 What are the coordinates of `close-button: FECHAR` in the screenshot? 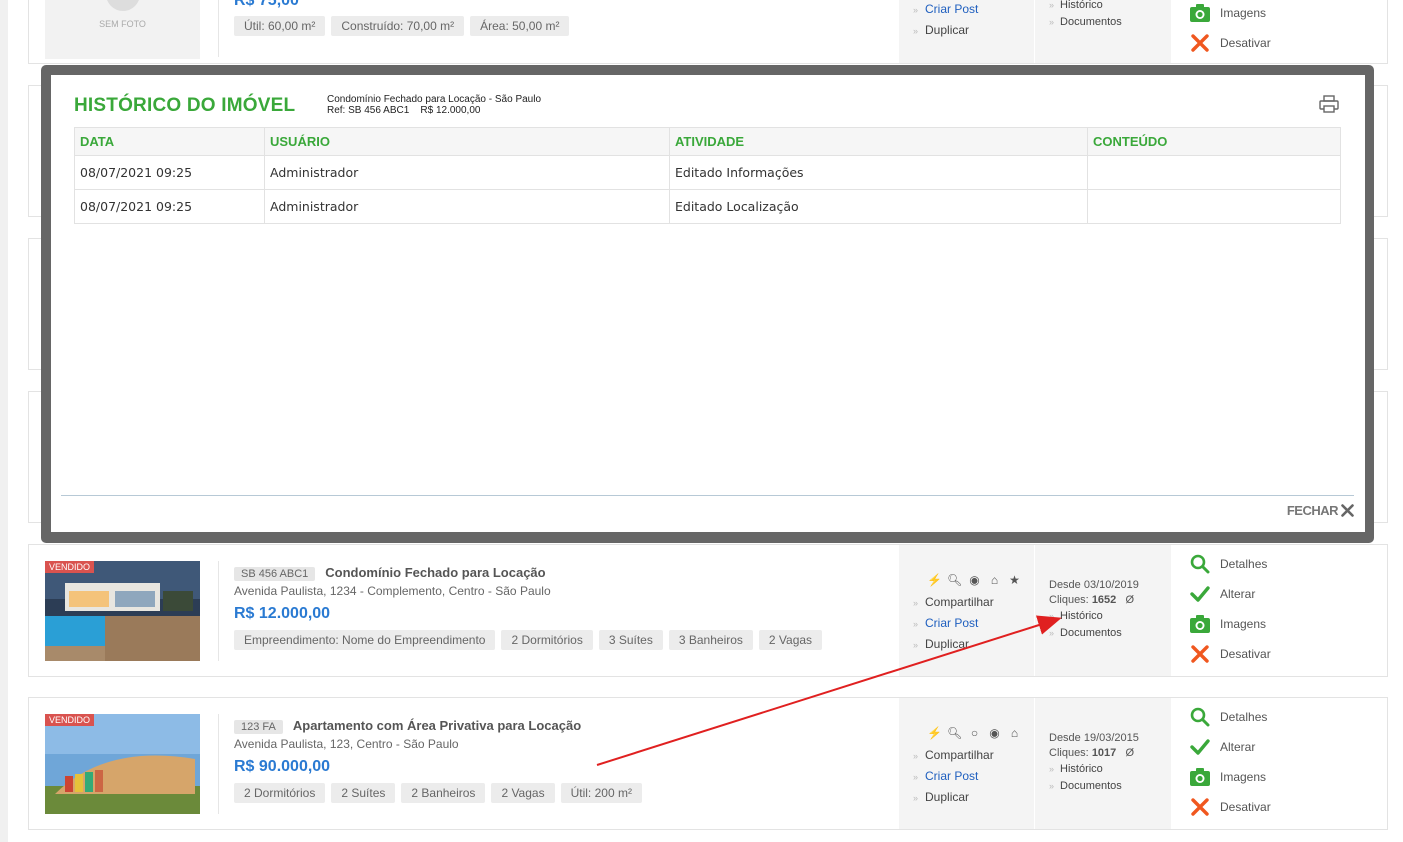 It's located at (1320, 510).